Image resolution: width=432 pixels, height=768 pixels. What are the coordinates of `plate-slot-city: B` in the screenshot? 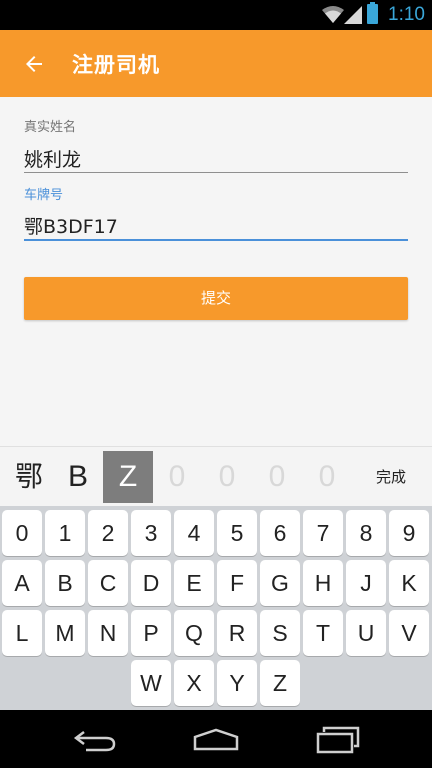 It's located at (78, 477).